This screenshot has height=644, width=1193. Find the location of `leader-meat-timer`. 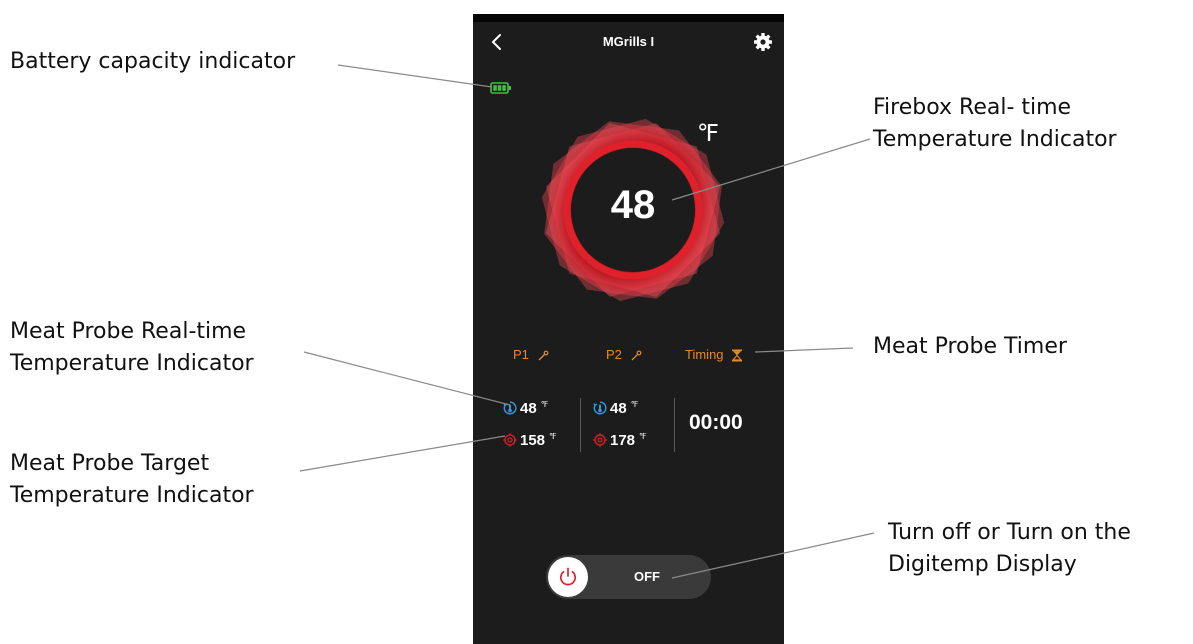

leader-meat-timer is located at coordinates (804, 350).